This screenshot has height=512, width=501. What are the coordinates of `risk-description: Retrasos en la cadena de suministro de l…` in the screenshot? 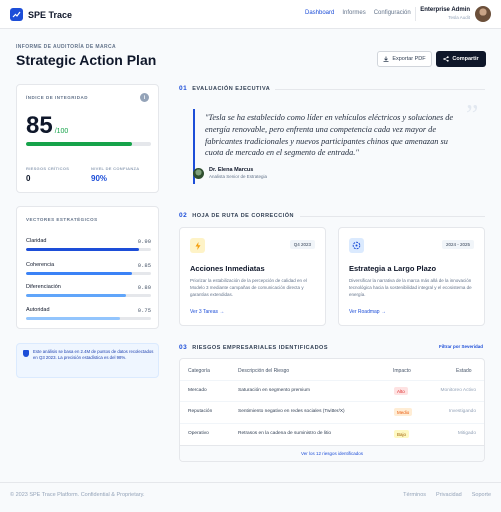 It's located at (285, 433).